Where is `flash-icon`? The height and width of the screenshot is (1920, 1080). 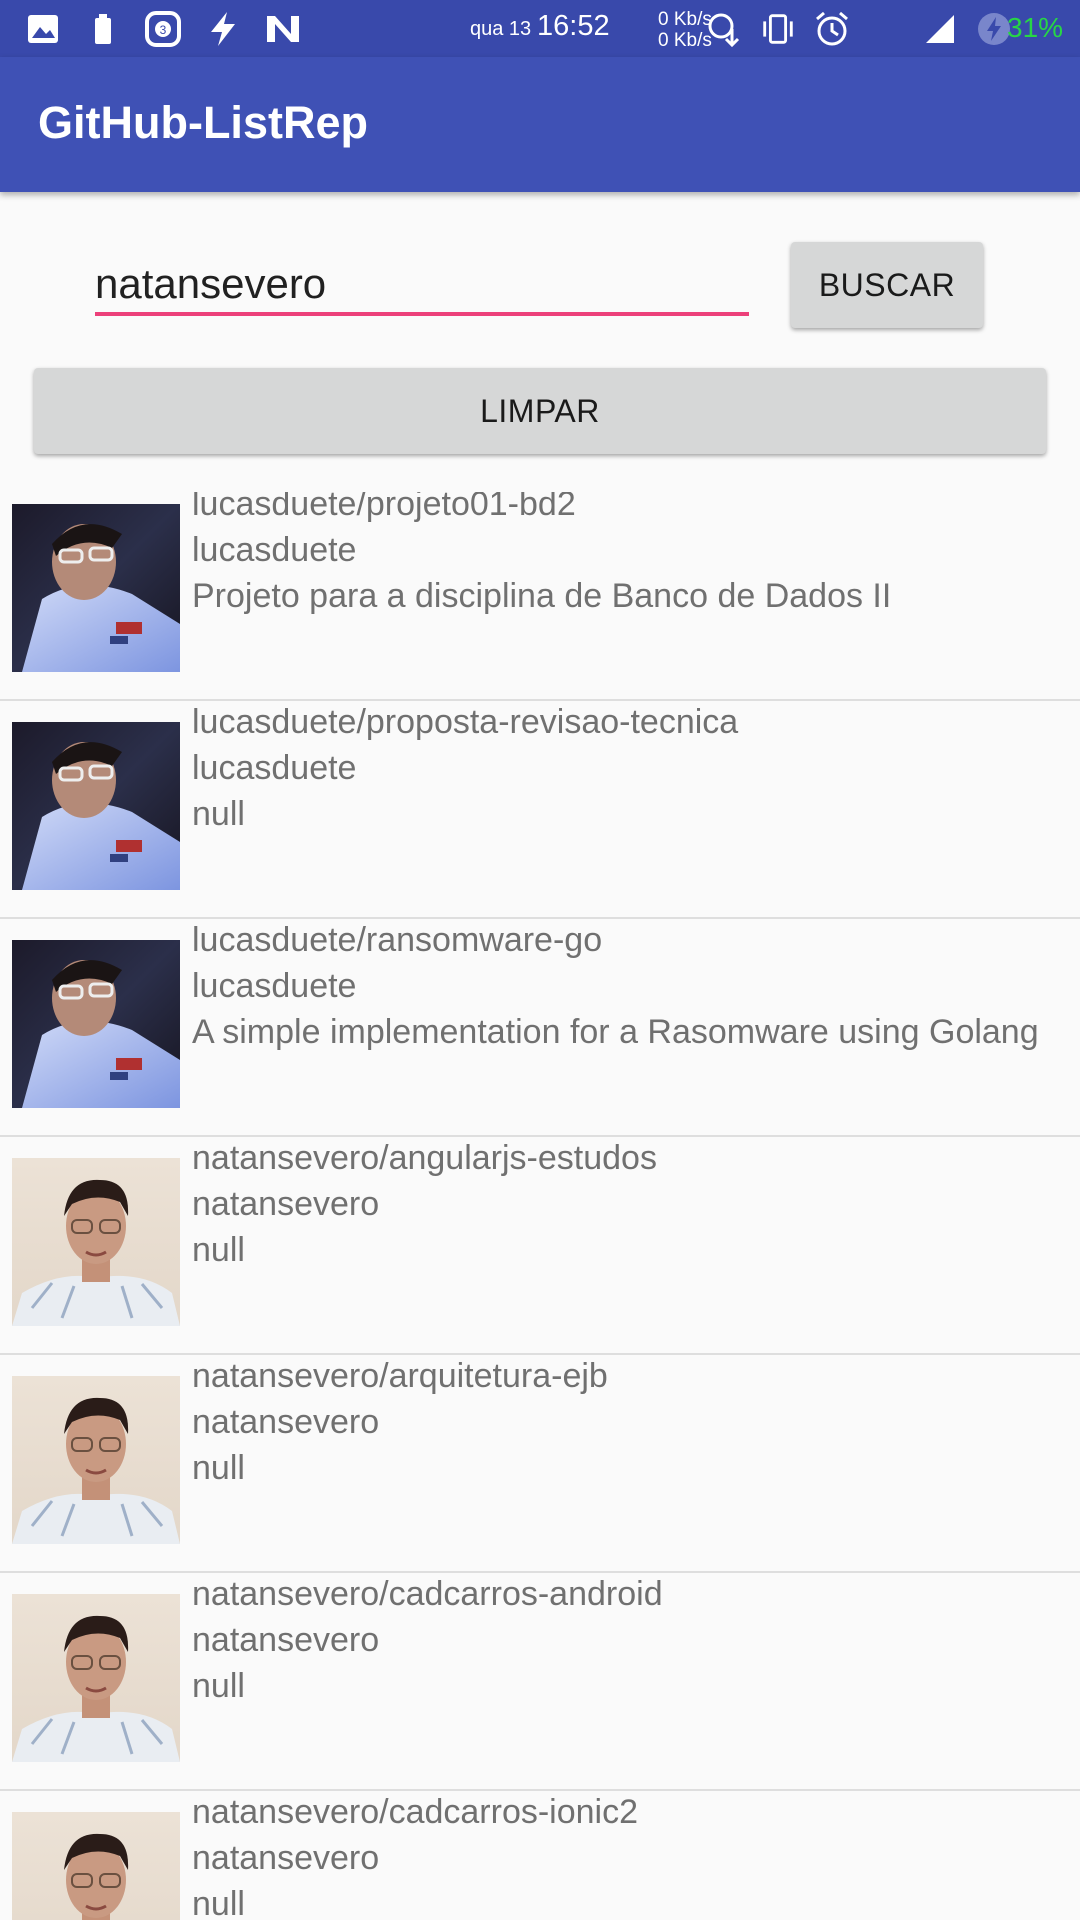 flash-icon is located at coordinates (223, 29).